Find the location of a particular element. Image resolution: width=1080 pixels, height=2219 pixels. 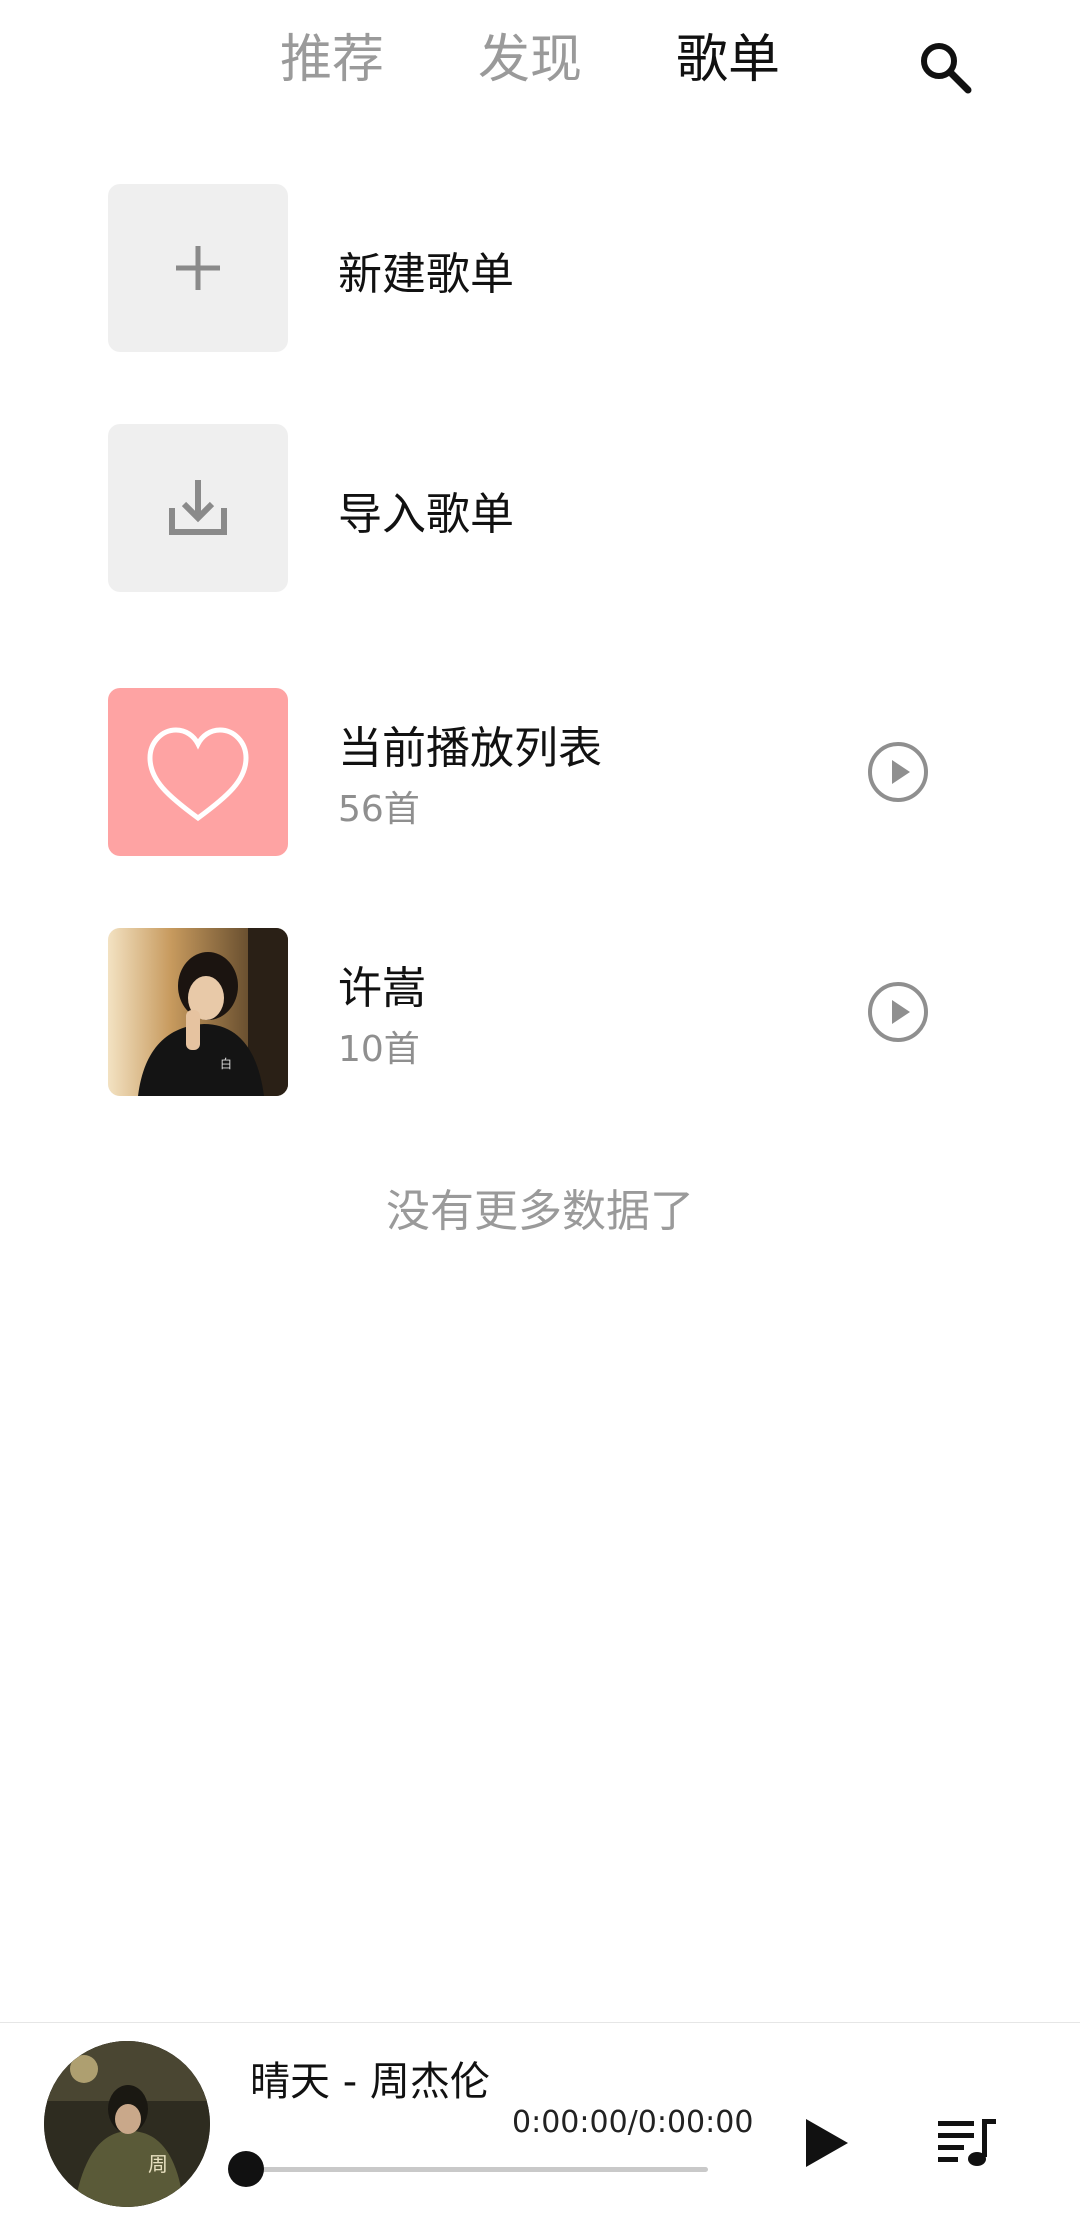

plus-icon is located at coordinates (198, 268).